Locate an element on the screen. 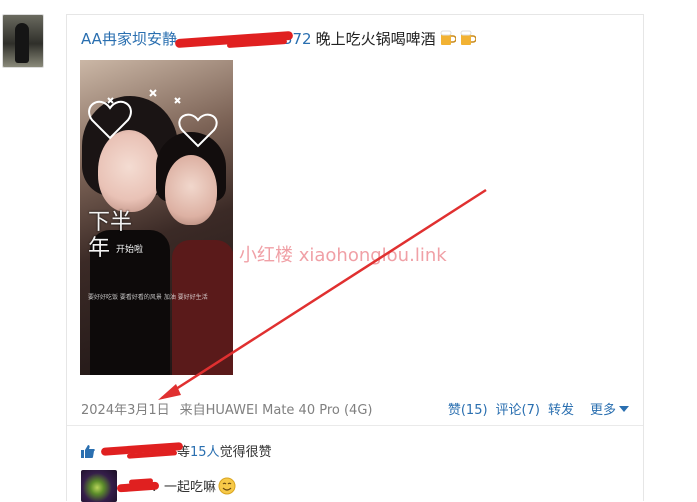 The width and height of the screenshot is (697, 502). like-button: 赞(15) is located at coordinates (468, 410).